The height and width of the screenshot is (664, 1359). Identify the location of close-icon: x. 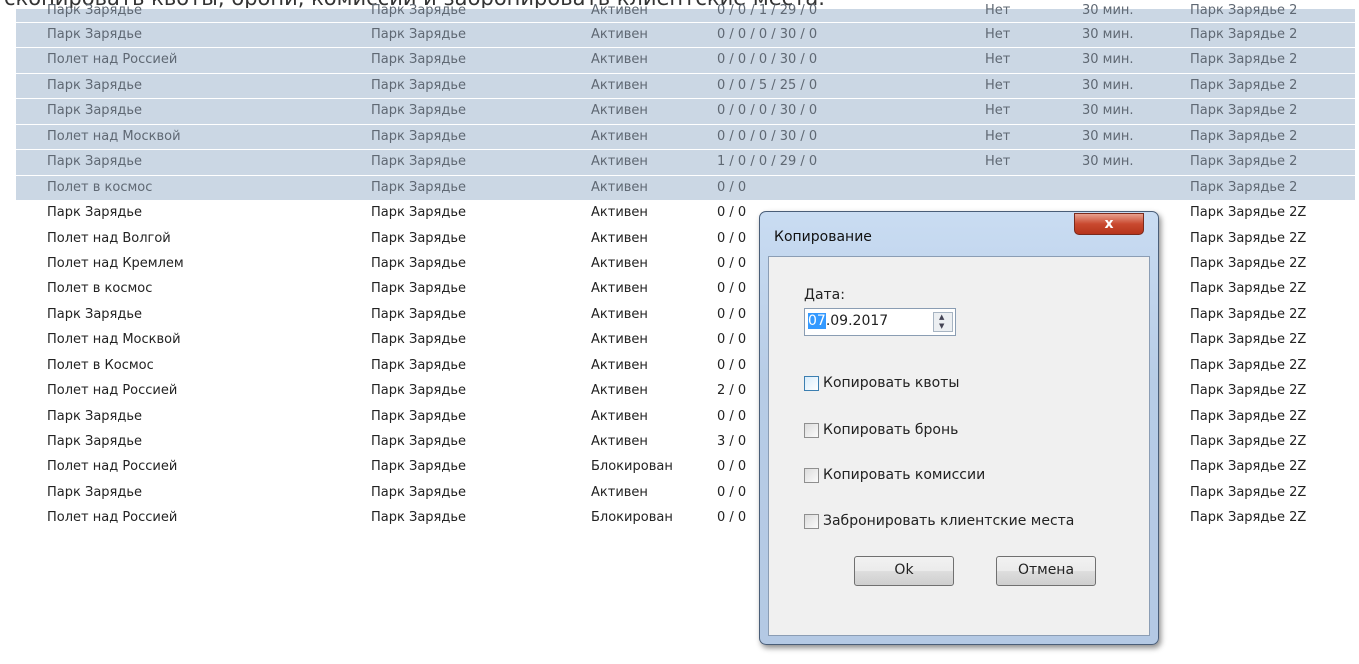
(1109, 224).